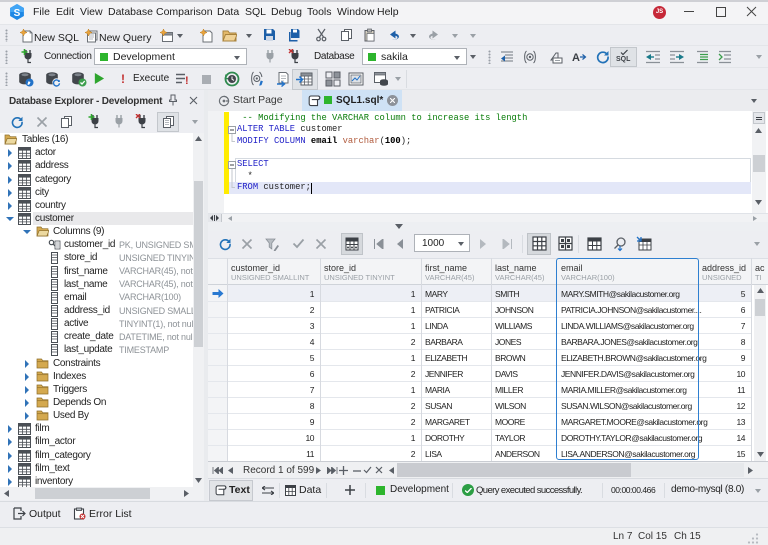 This screenshot has width=768, height=545. What do you see at coordinates (17, 13) in the screenshot?
I see `svg-text: S` at bounding box center [17, 13].